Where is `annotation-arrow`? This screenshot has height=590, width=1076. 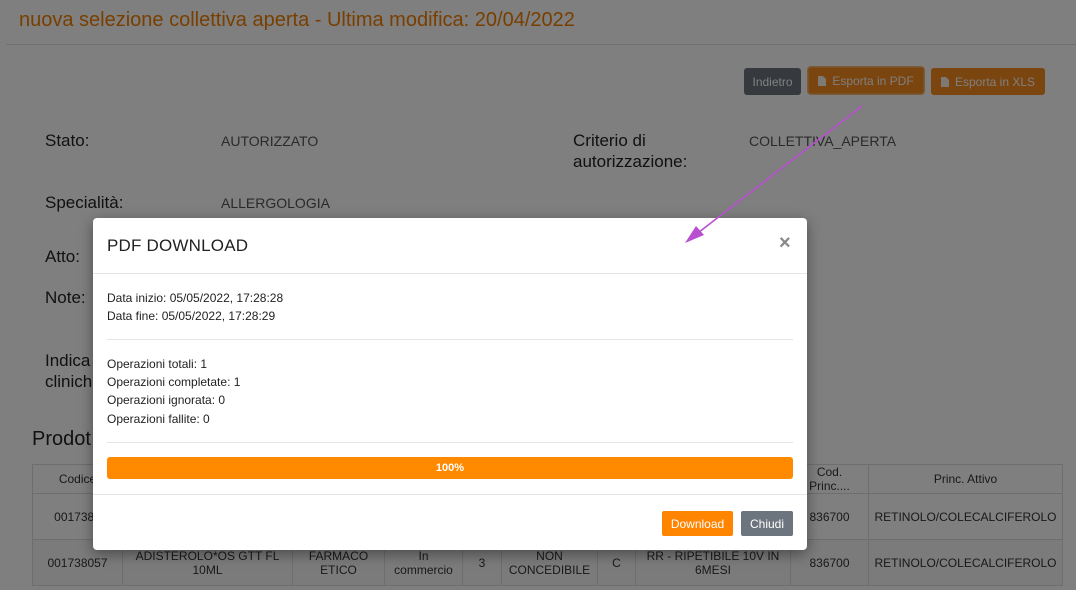 annotation-arrow is located at coordinates (774, 174).